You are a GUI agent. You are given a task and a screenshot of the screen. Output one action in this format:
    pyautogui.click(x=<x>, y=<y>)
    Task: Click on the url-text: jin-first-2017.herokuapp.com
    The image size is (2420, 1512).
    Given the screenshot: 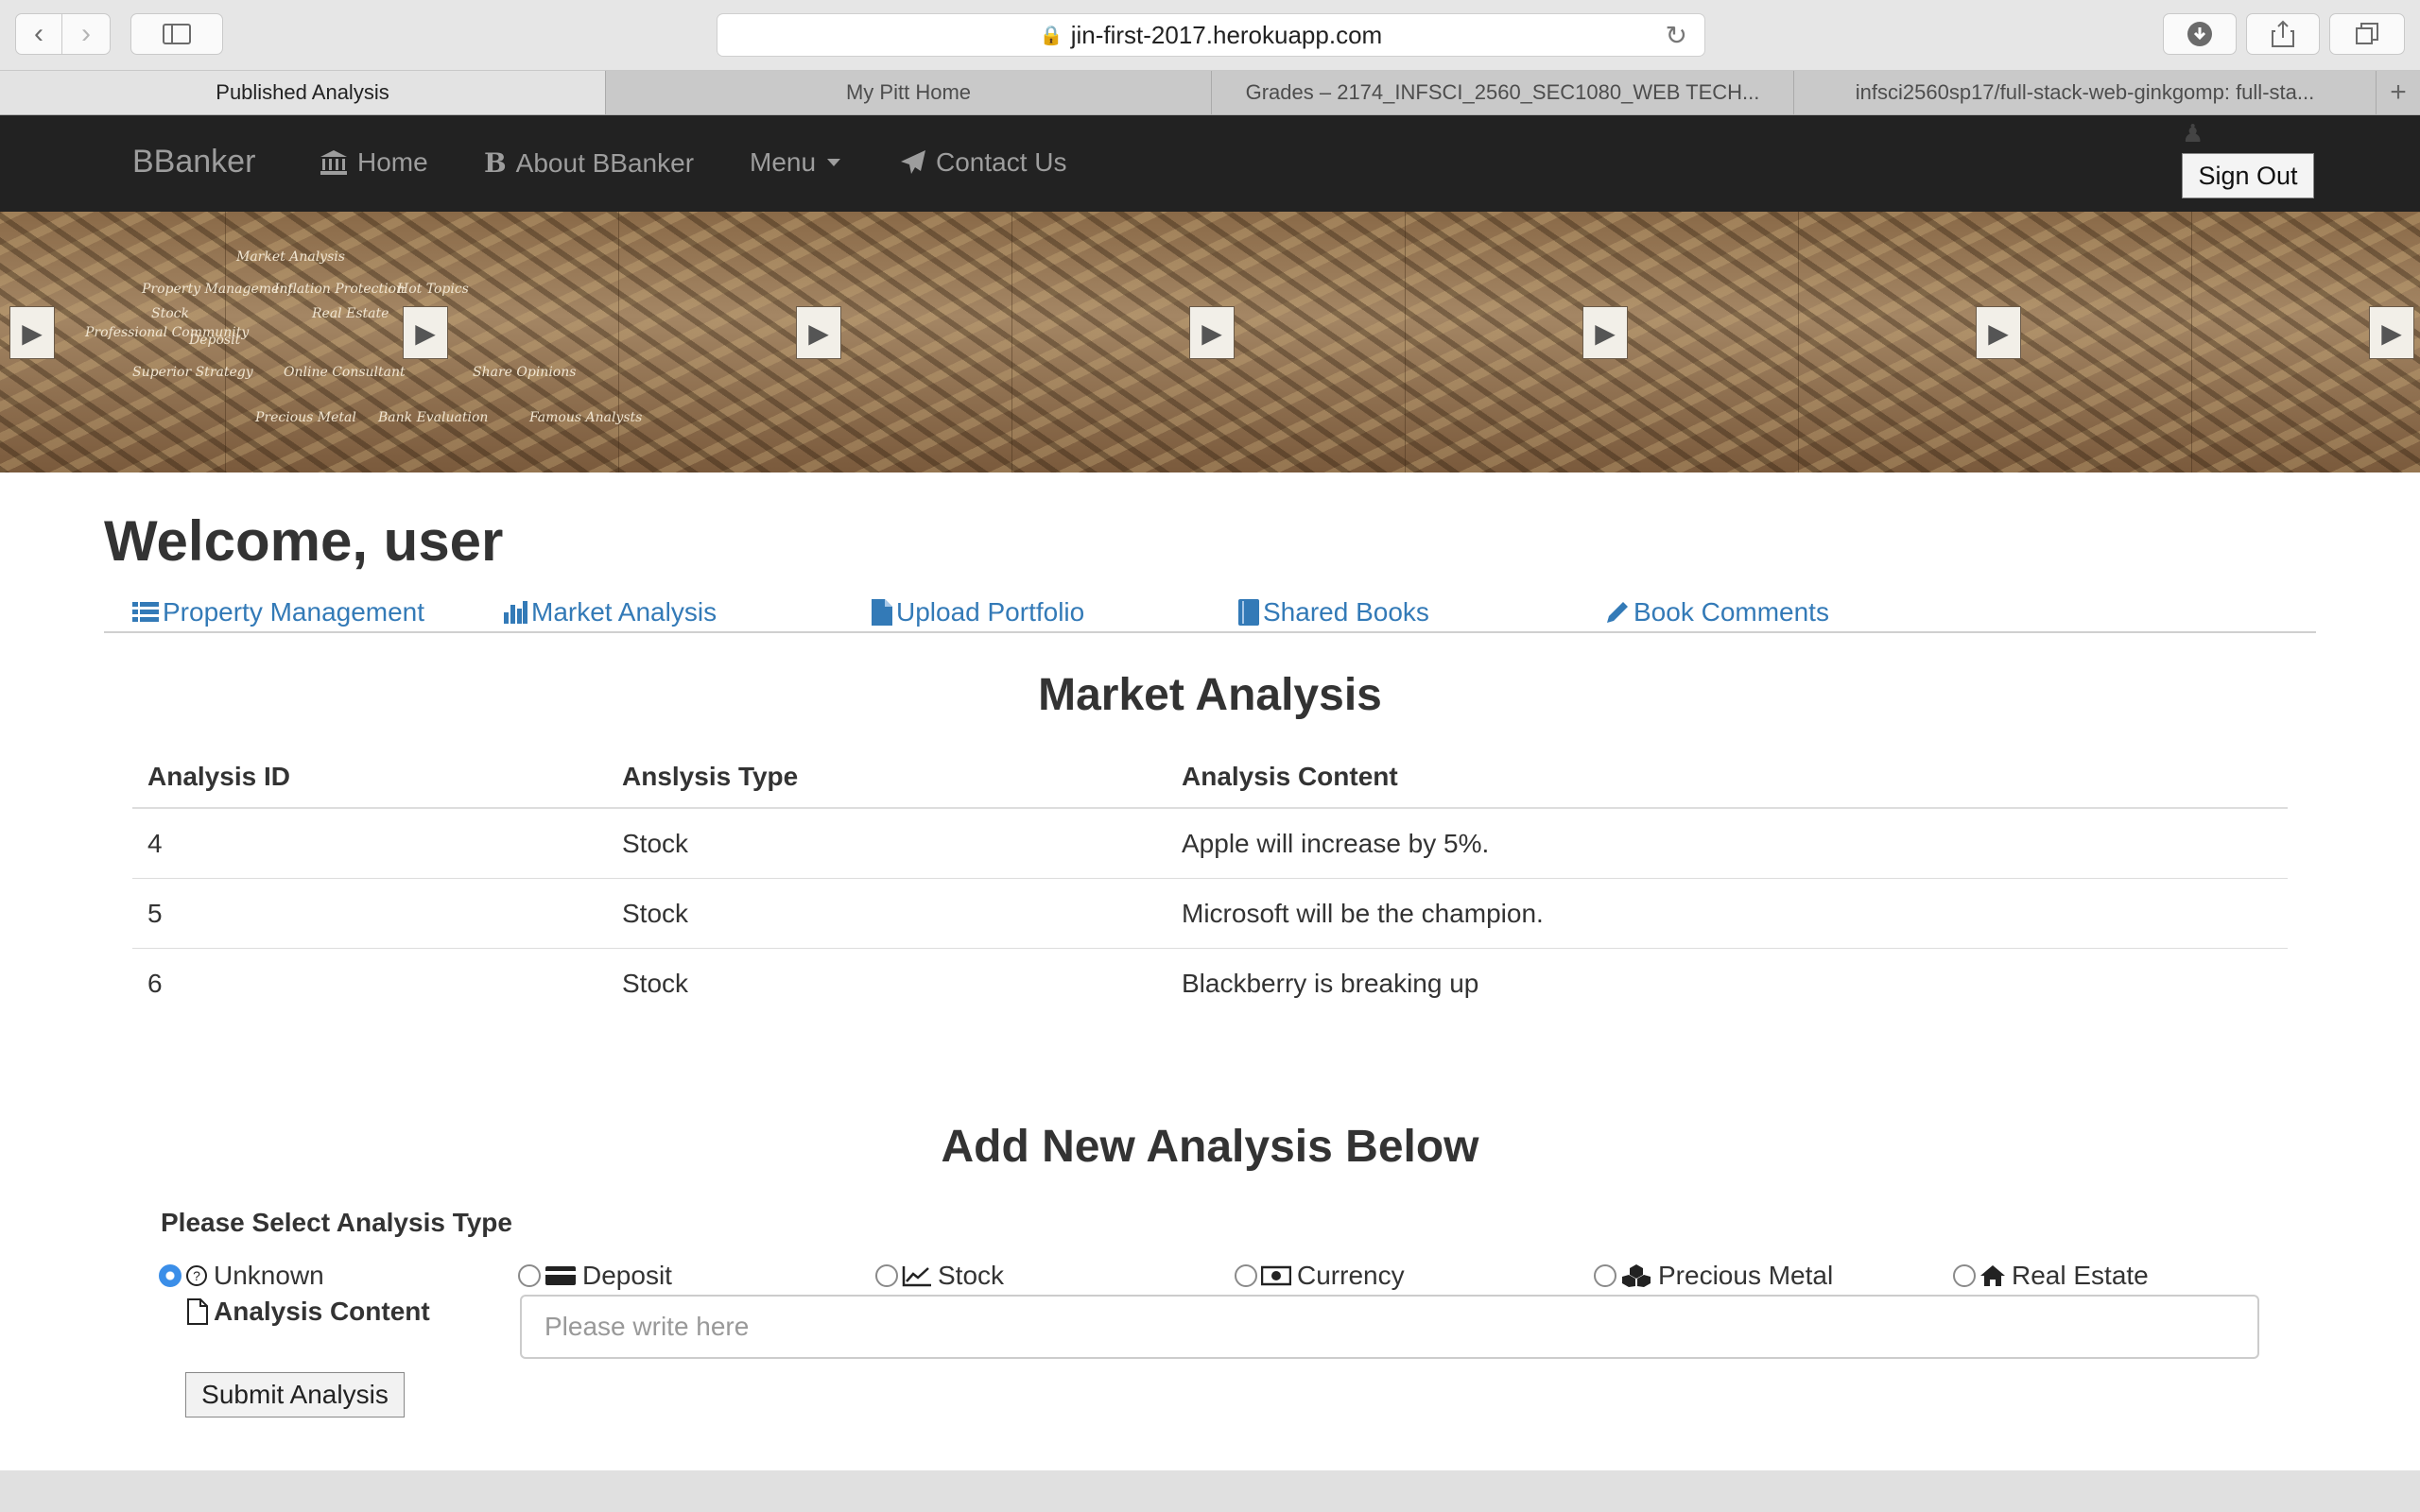 What is the action you would take?
    pyautogui.click(x=1226, y=34)
    